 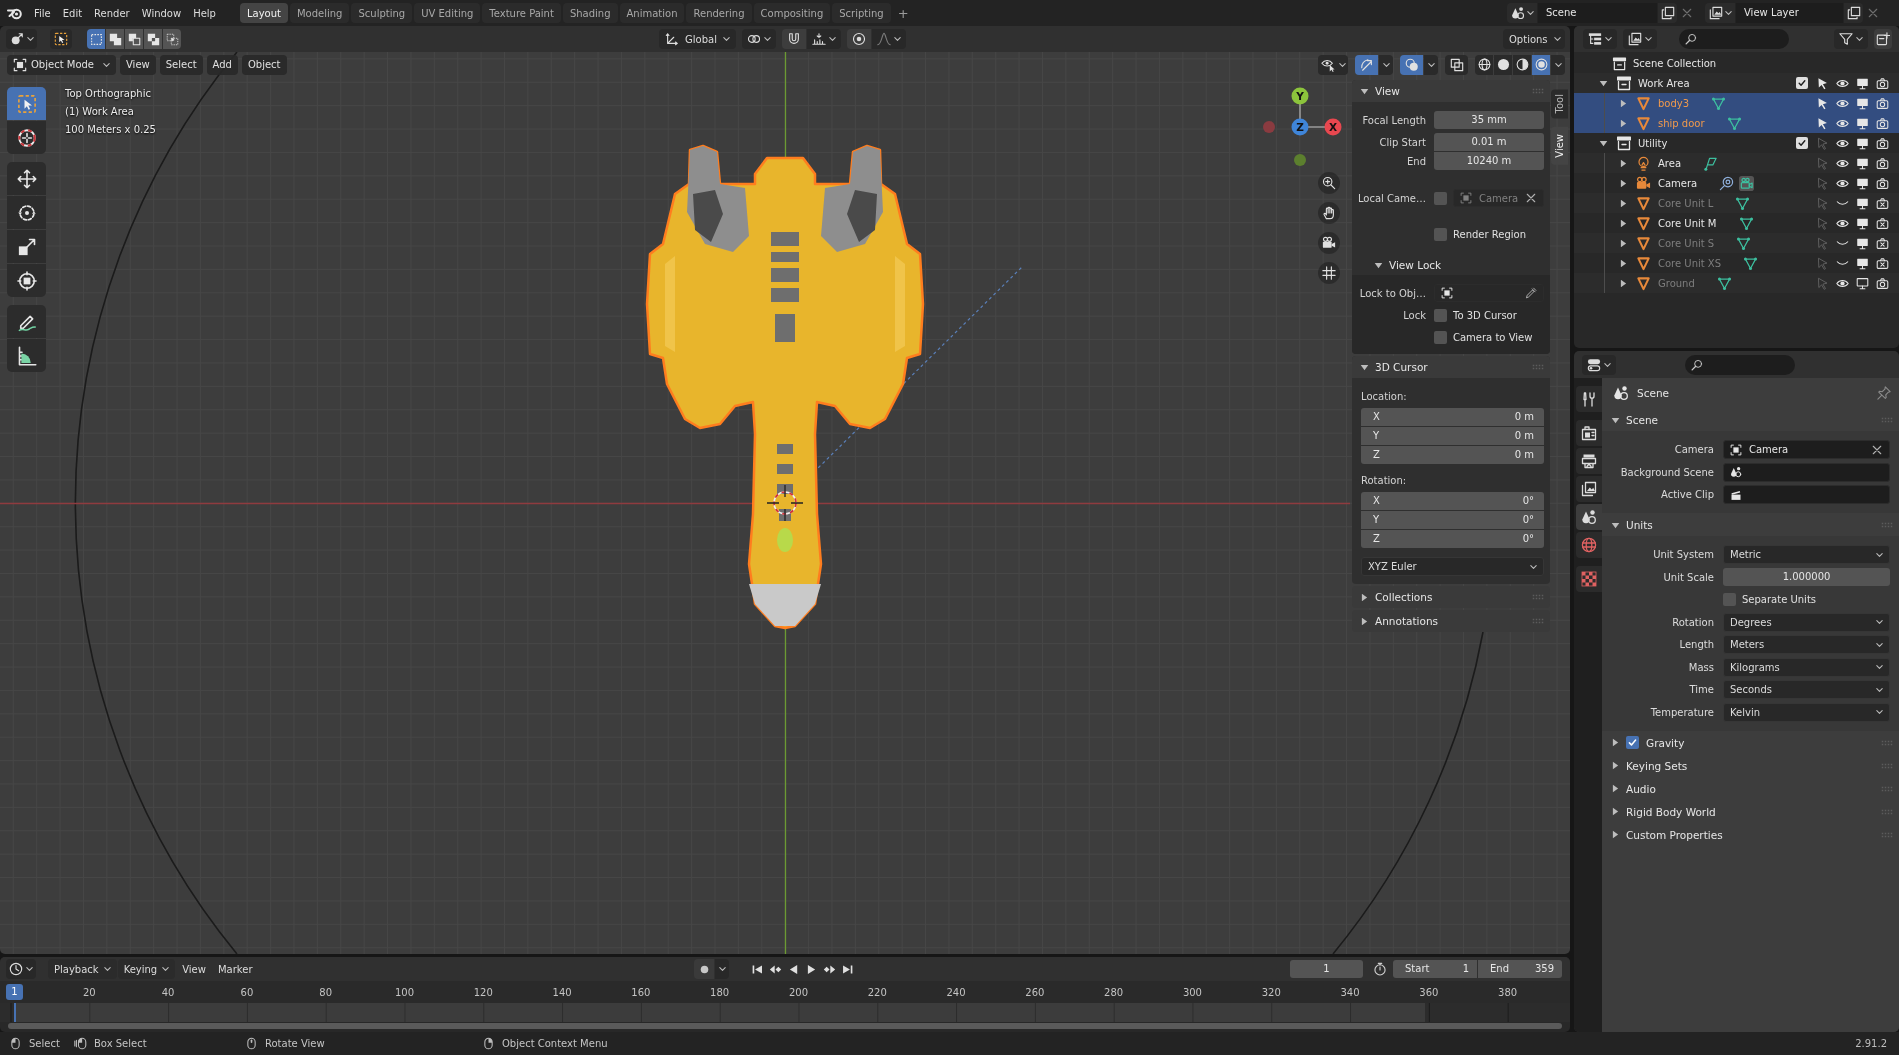 What do you see at coordinates (181, 64) in the screenshot?
I see `header-menu: Select` at bounding box center [181, 64].